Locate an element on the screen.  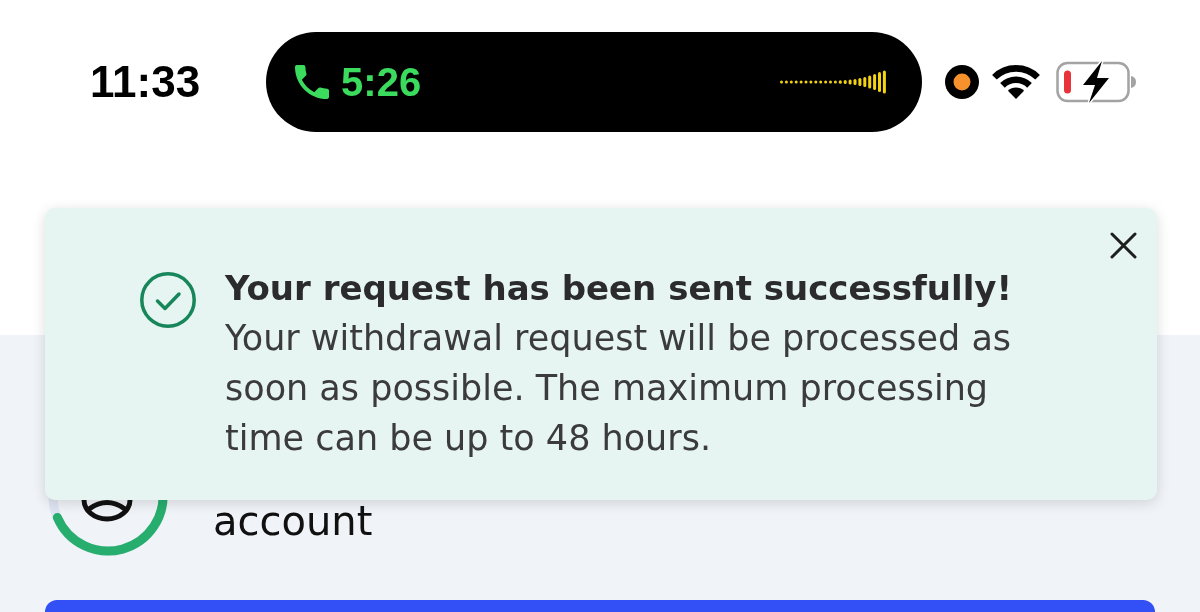
status-dot-icon is located at coordinates (962, 82).